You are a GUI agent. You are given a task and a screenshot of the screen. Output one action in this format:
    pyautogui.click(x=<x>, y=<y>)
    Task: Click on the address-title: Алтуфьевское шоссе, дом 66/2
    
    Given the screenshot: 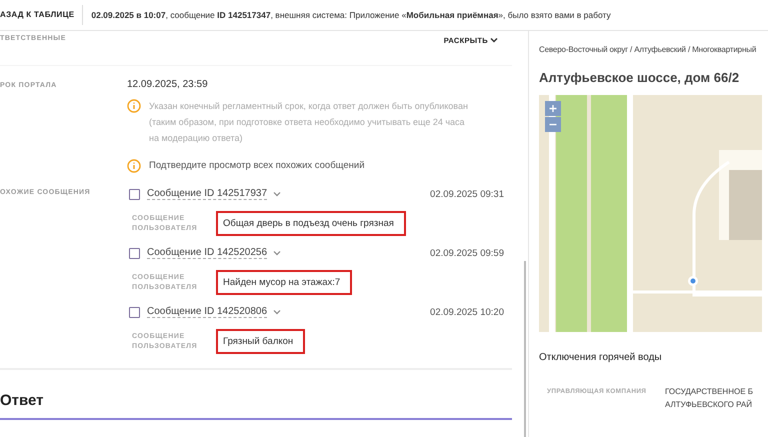 What is the action you would take?
    pyautogui.click(x=639, y=77)
    